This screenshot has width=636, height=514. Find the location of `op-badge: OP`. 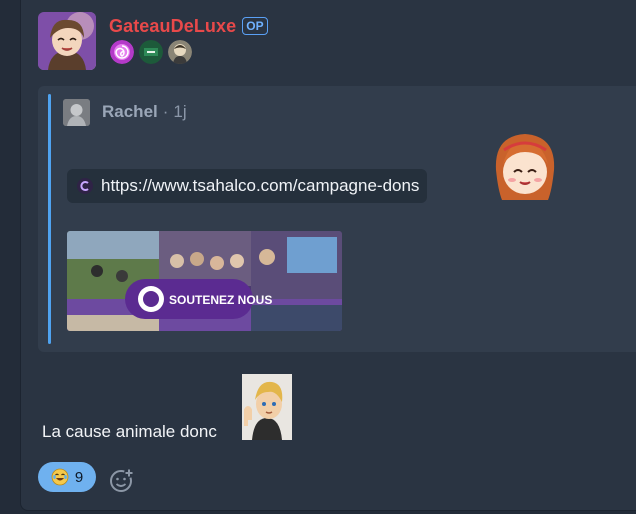

op-badge: OP is located at coordinates (255, 26).